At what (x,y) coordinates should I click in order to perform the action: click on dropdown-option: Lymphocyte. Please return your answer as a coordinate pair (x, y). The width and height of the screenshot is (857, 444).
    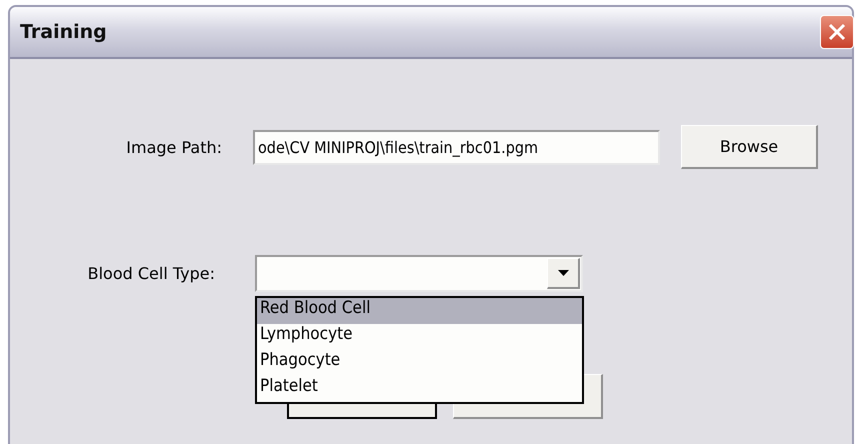
    Looking at the image, I should click on (419, 337).